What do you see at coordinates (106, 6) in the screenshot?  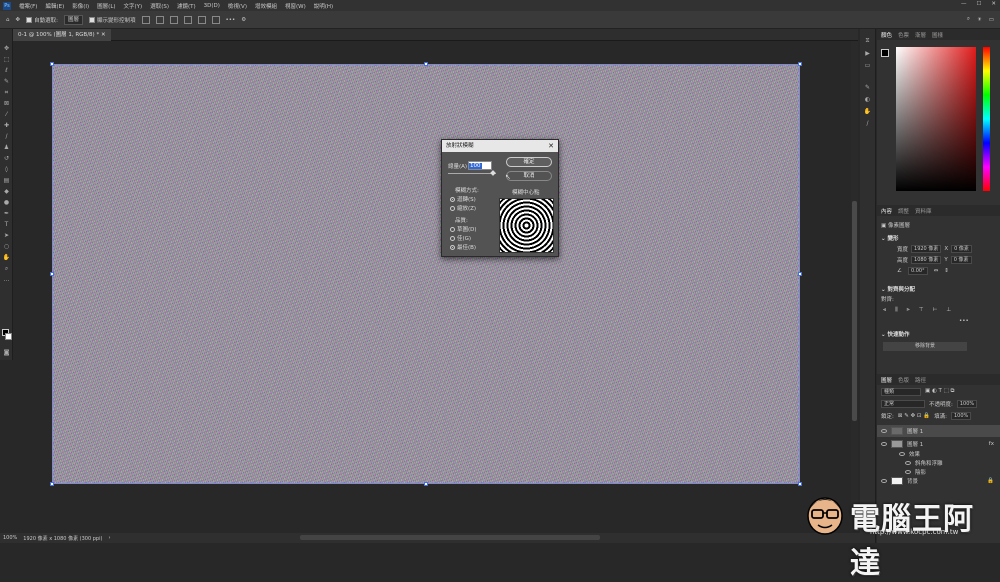 I see `menu-layer: 圖層(L)` at bounding box center [106, 6].